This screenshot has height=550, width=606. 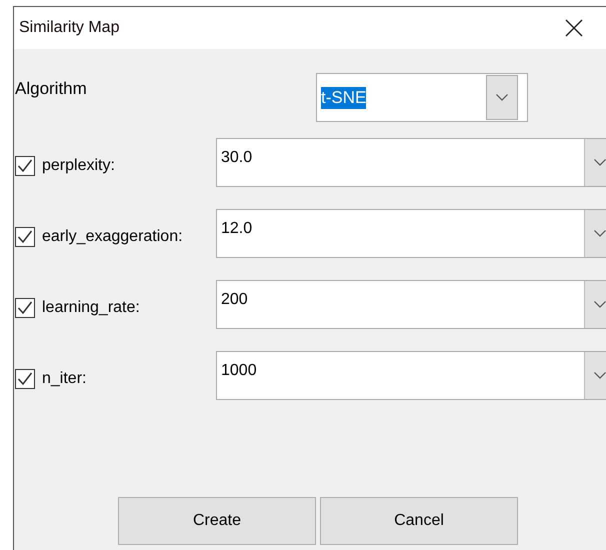 What do you see at coordinates (236, 158) in the screenshot?
I see `parameter-value: 30.0` at bounding box center [236, 158].